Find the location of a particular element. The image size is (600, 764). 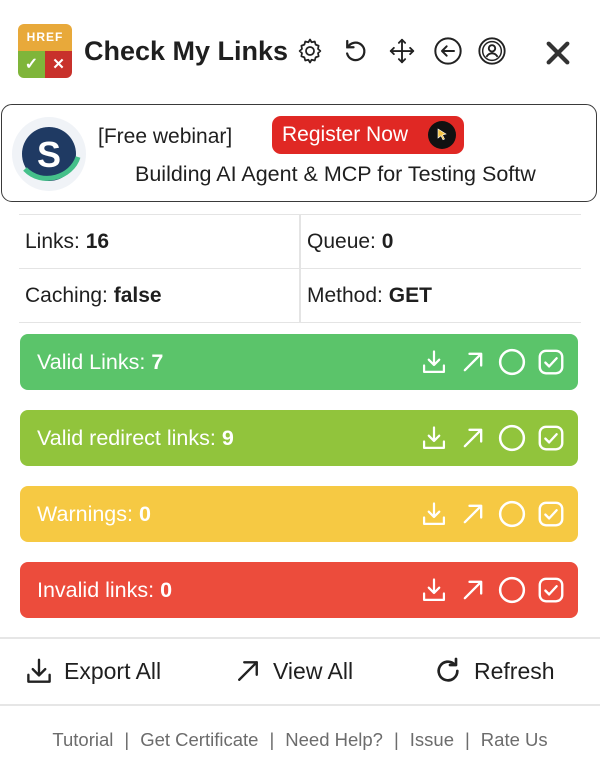

gear-icon is located at coordinates (310, 51).